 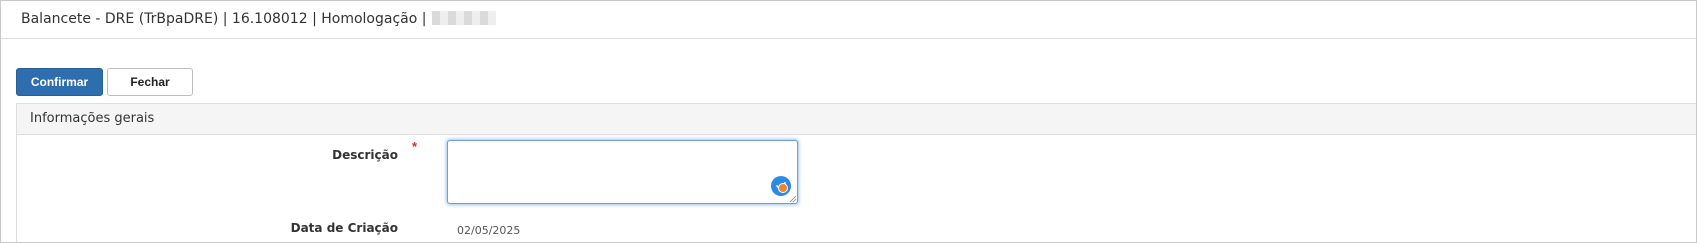 I want to click on close-button: Fechar, so click(x=150, y=82).